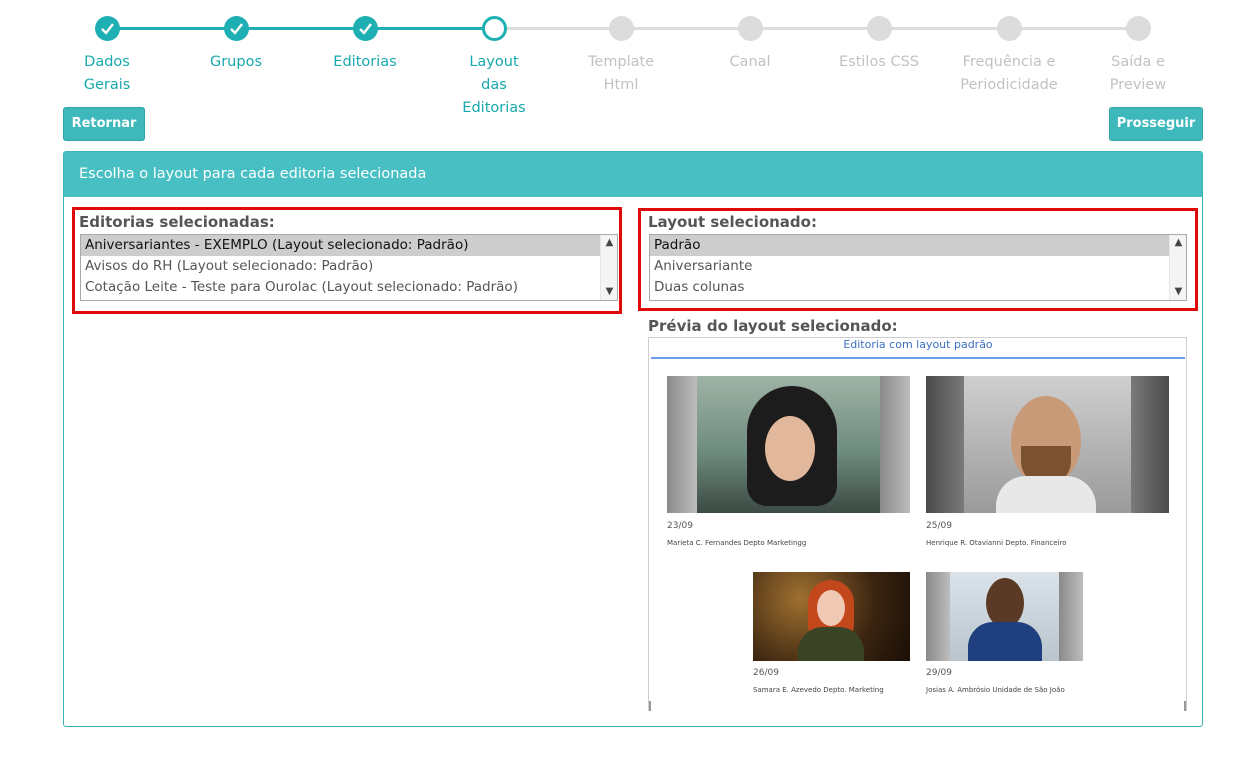  I want to click on preview-bottom-edge, so click(917, 706).